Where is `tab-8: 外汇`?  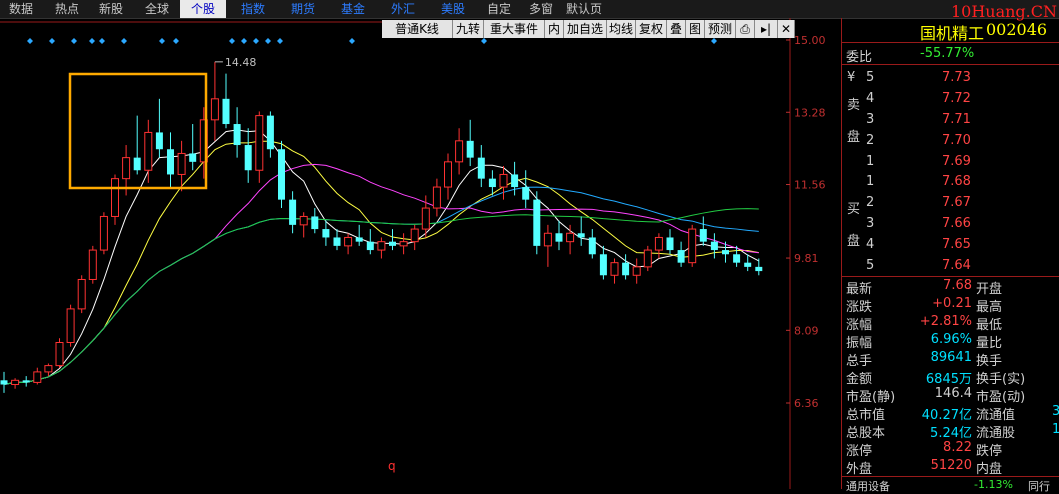
tab-8: 外汇 is located at coordinates (403, 9).